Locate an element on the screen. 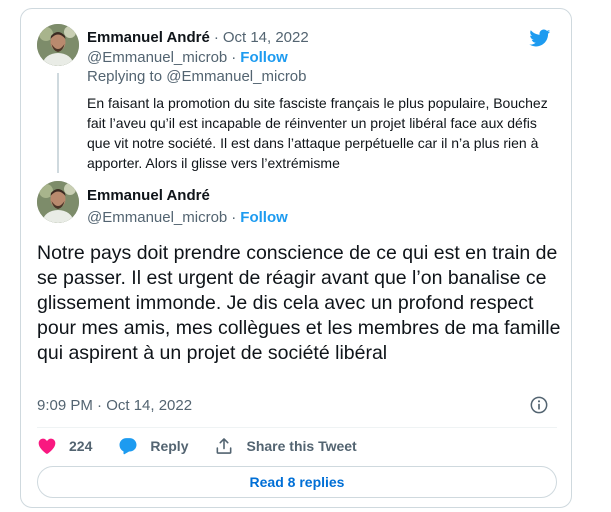  share-label: Share this Tweet is located at coordinates (301, 446).